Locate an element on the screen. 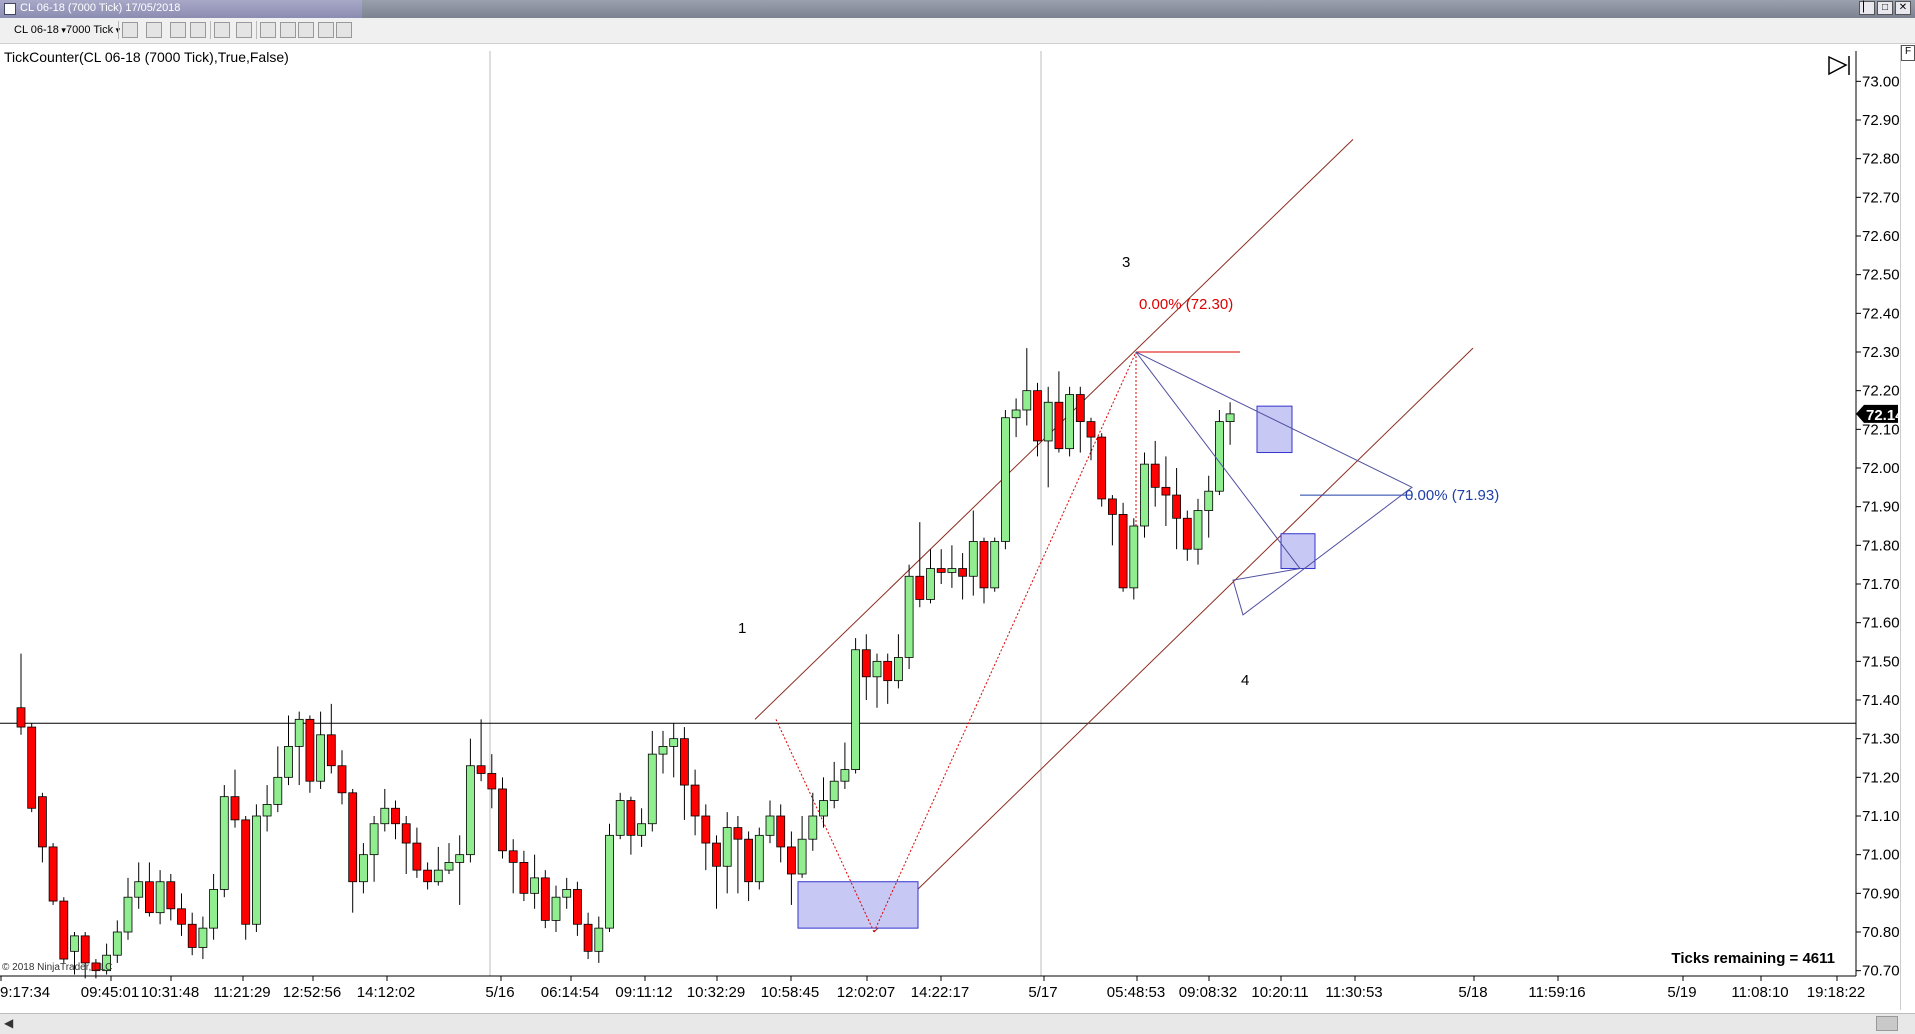 The height and width of the screenshot is (1034, 1915). cursor-icon is located at coordinates (222, 30).